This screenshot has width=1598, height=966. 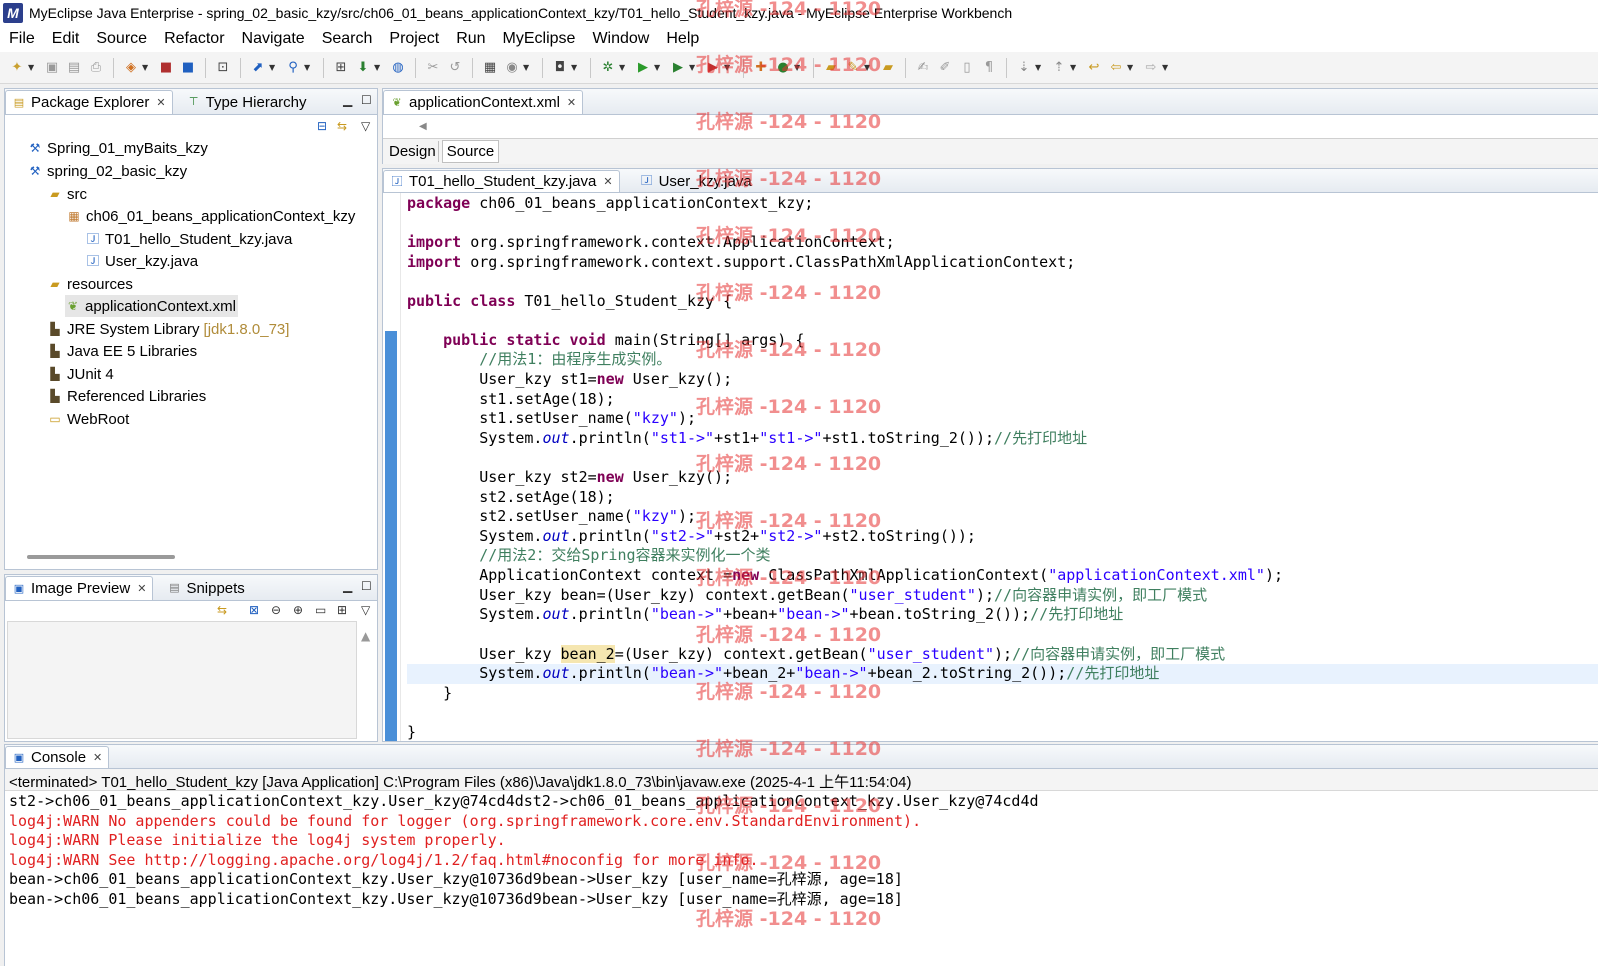 I want to click on menu-run: Run, so click(x=470, y=39).